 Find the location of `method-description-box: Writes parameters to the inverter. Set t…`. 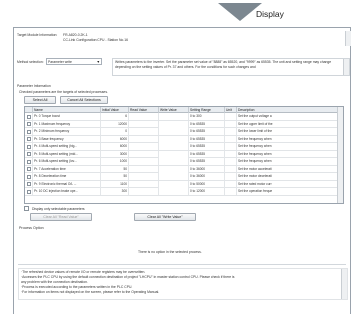

method-description-box: Writes parameters to the inverter. Set t… is located at coordinates (231, 67).